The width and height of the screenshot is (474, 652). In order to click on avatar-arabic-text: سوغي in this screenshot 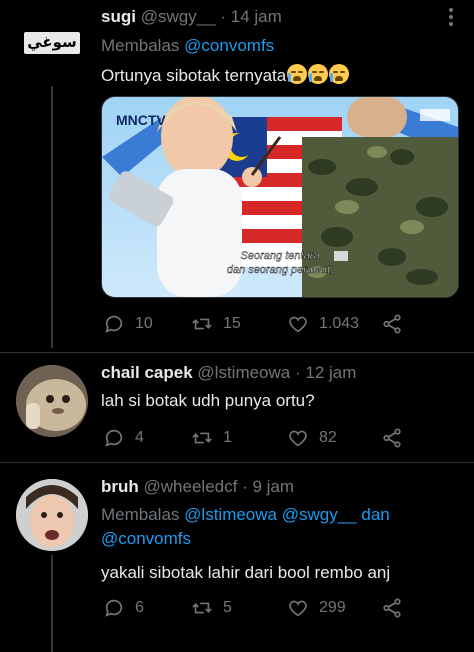, I will do `click(52, 43)`.